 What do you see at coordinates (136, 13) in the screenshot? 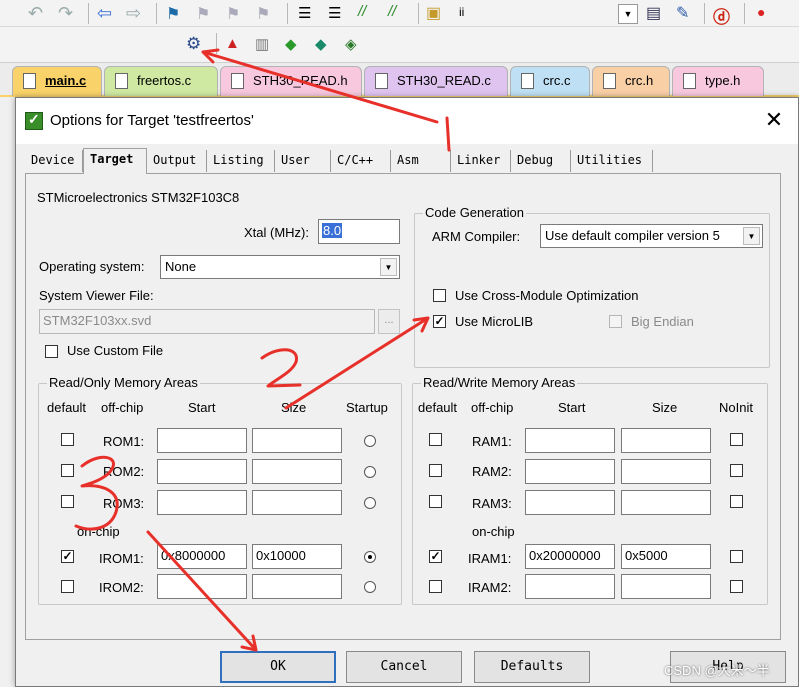
I see `nav-forward-icon: ⇨` at bounding box center [136, 13].